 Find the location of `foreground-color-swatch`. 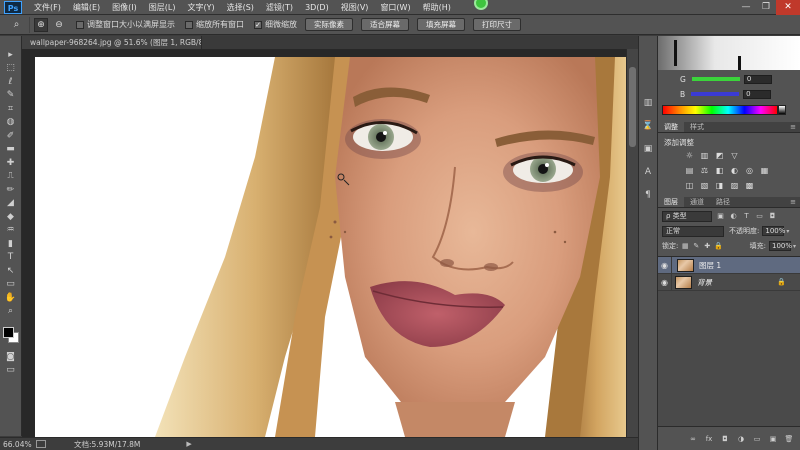

foreground-color-swatch is located at coordinates (8, 332).